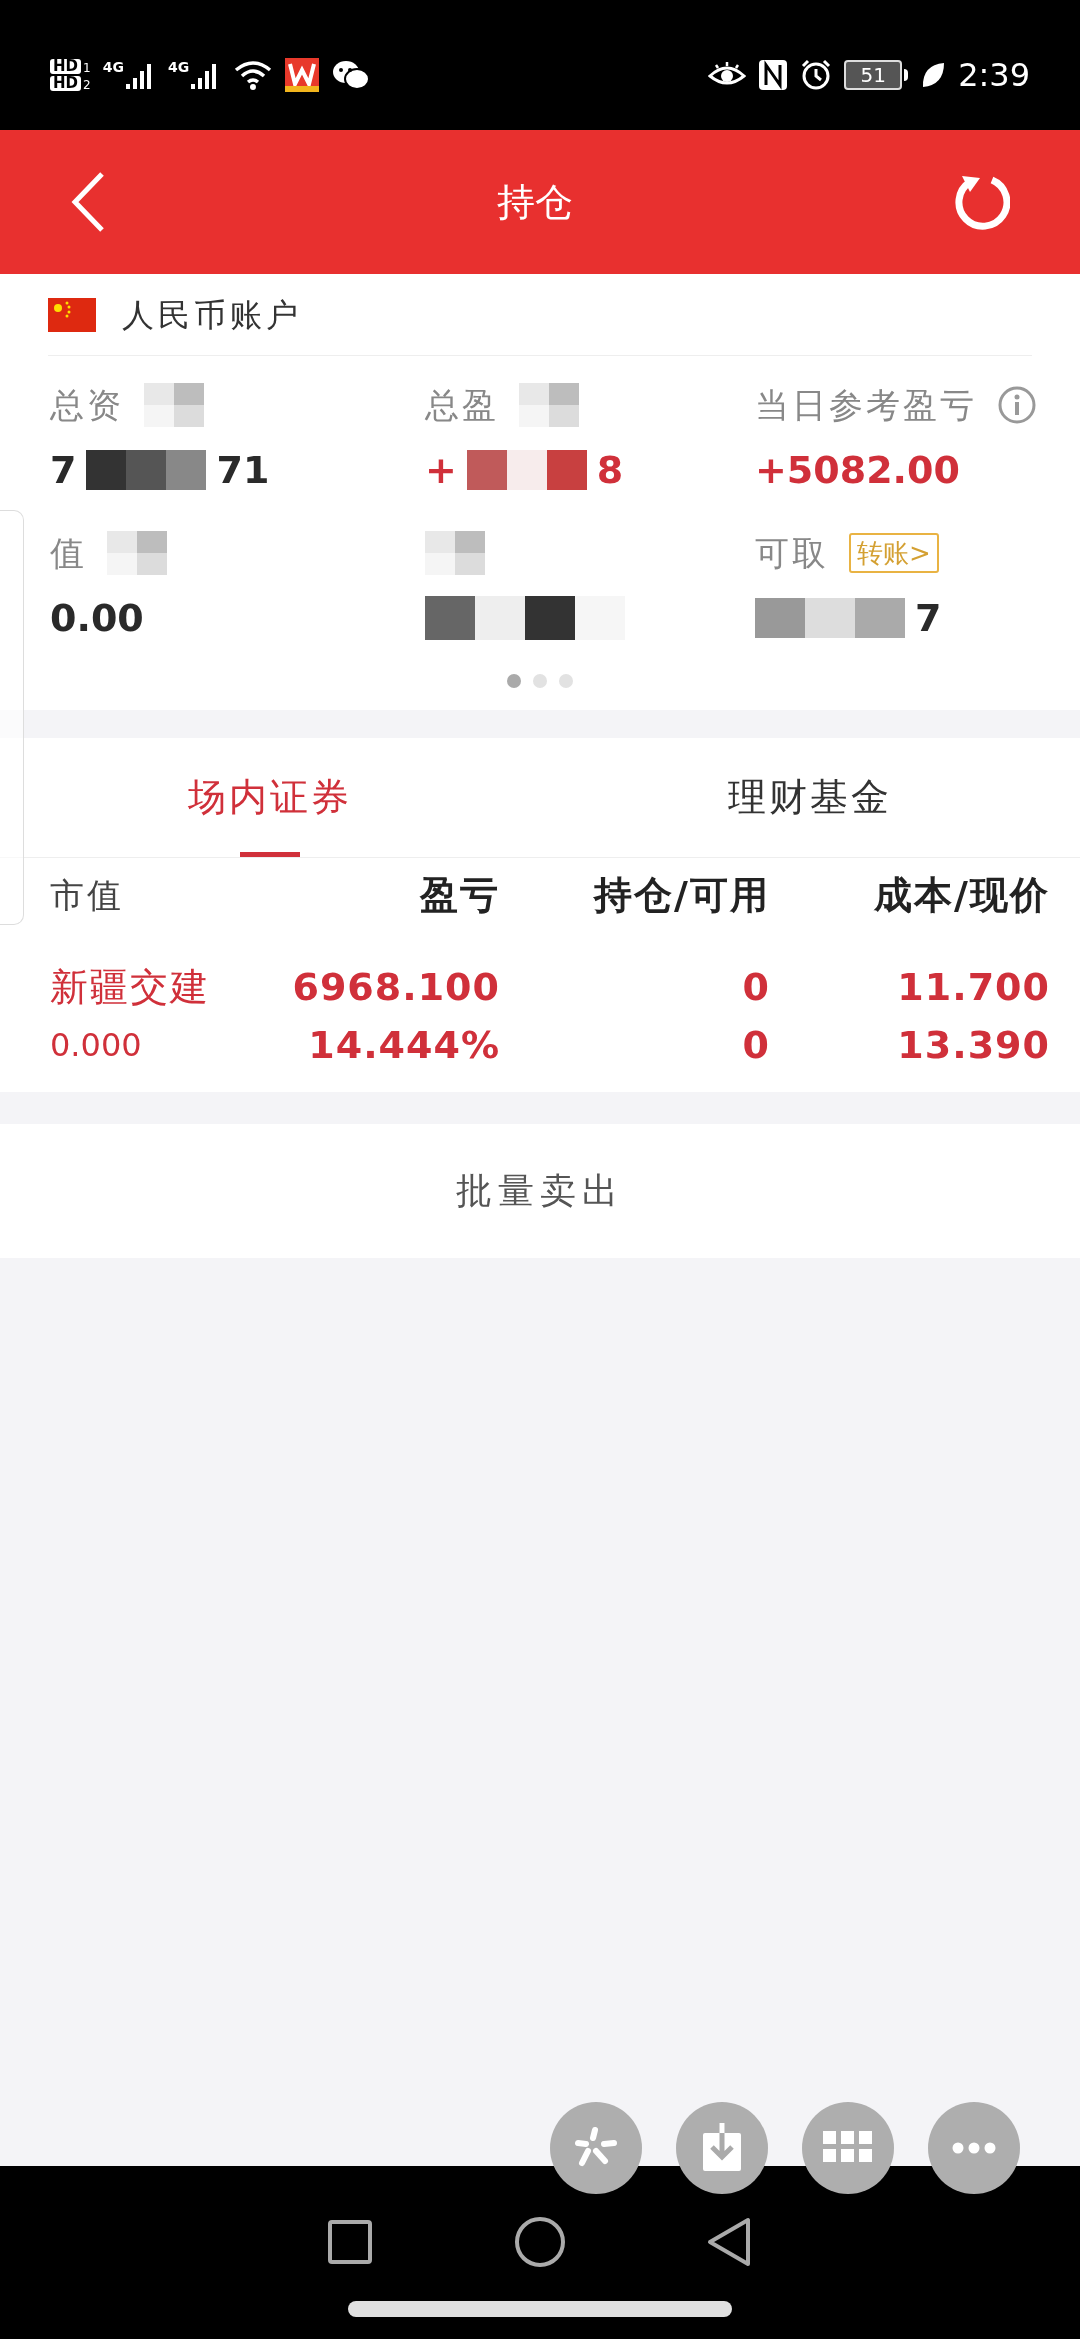 The width and height of the screenshot is (1080, 2339). Describe the element at coordinates (87, 405) in the screenshot. I see `stat-label: 总资` at that location.